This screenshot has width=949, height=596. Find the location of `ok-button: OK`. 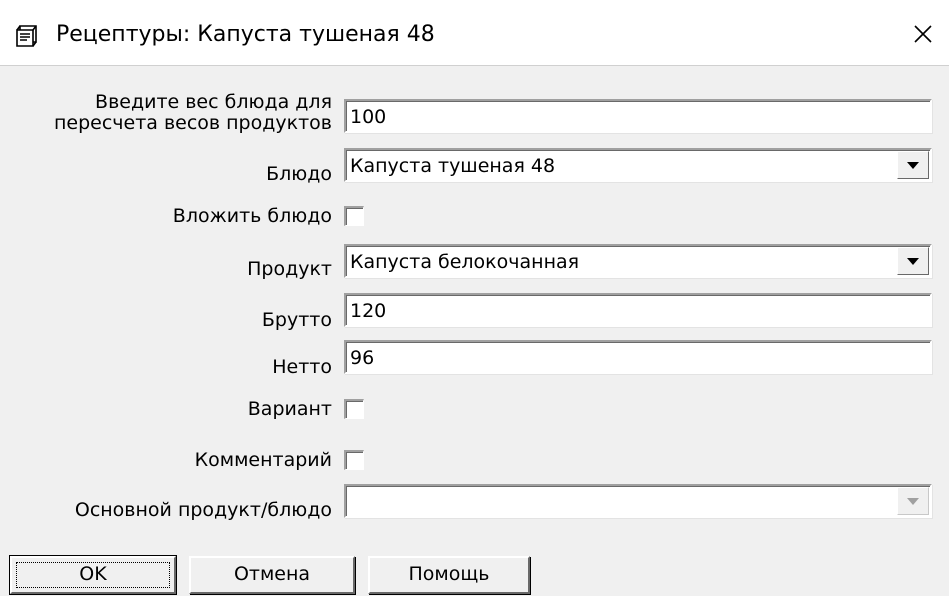

ok-button: OK is located at coordinates (93, 575).